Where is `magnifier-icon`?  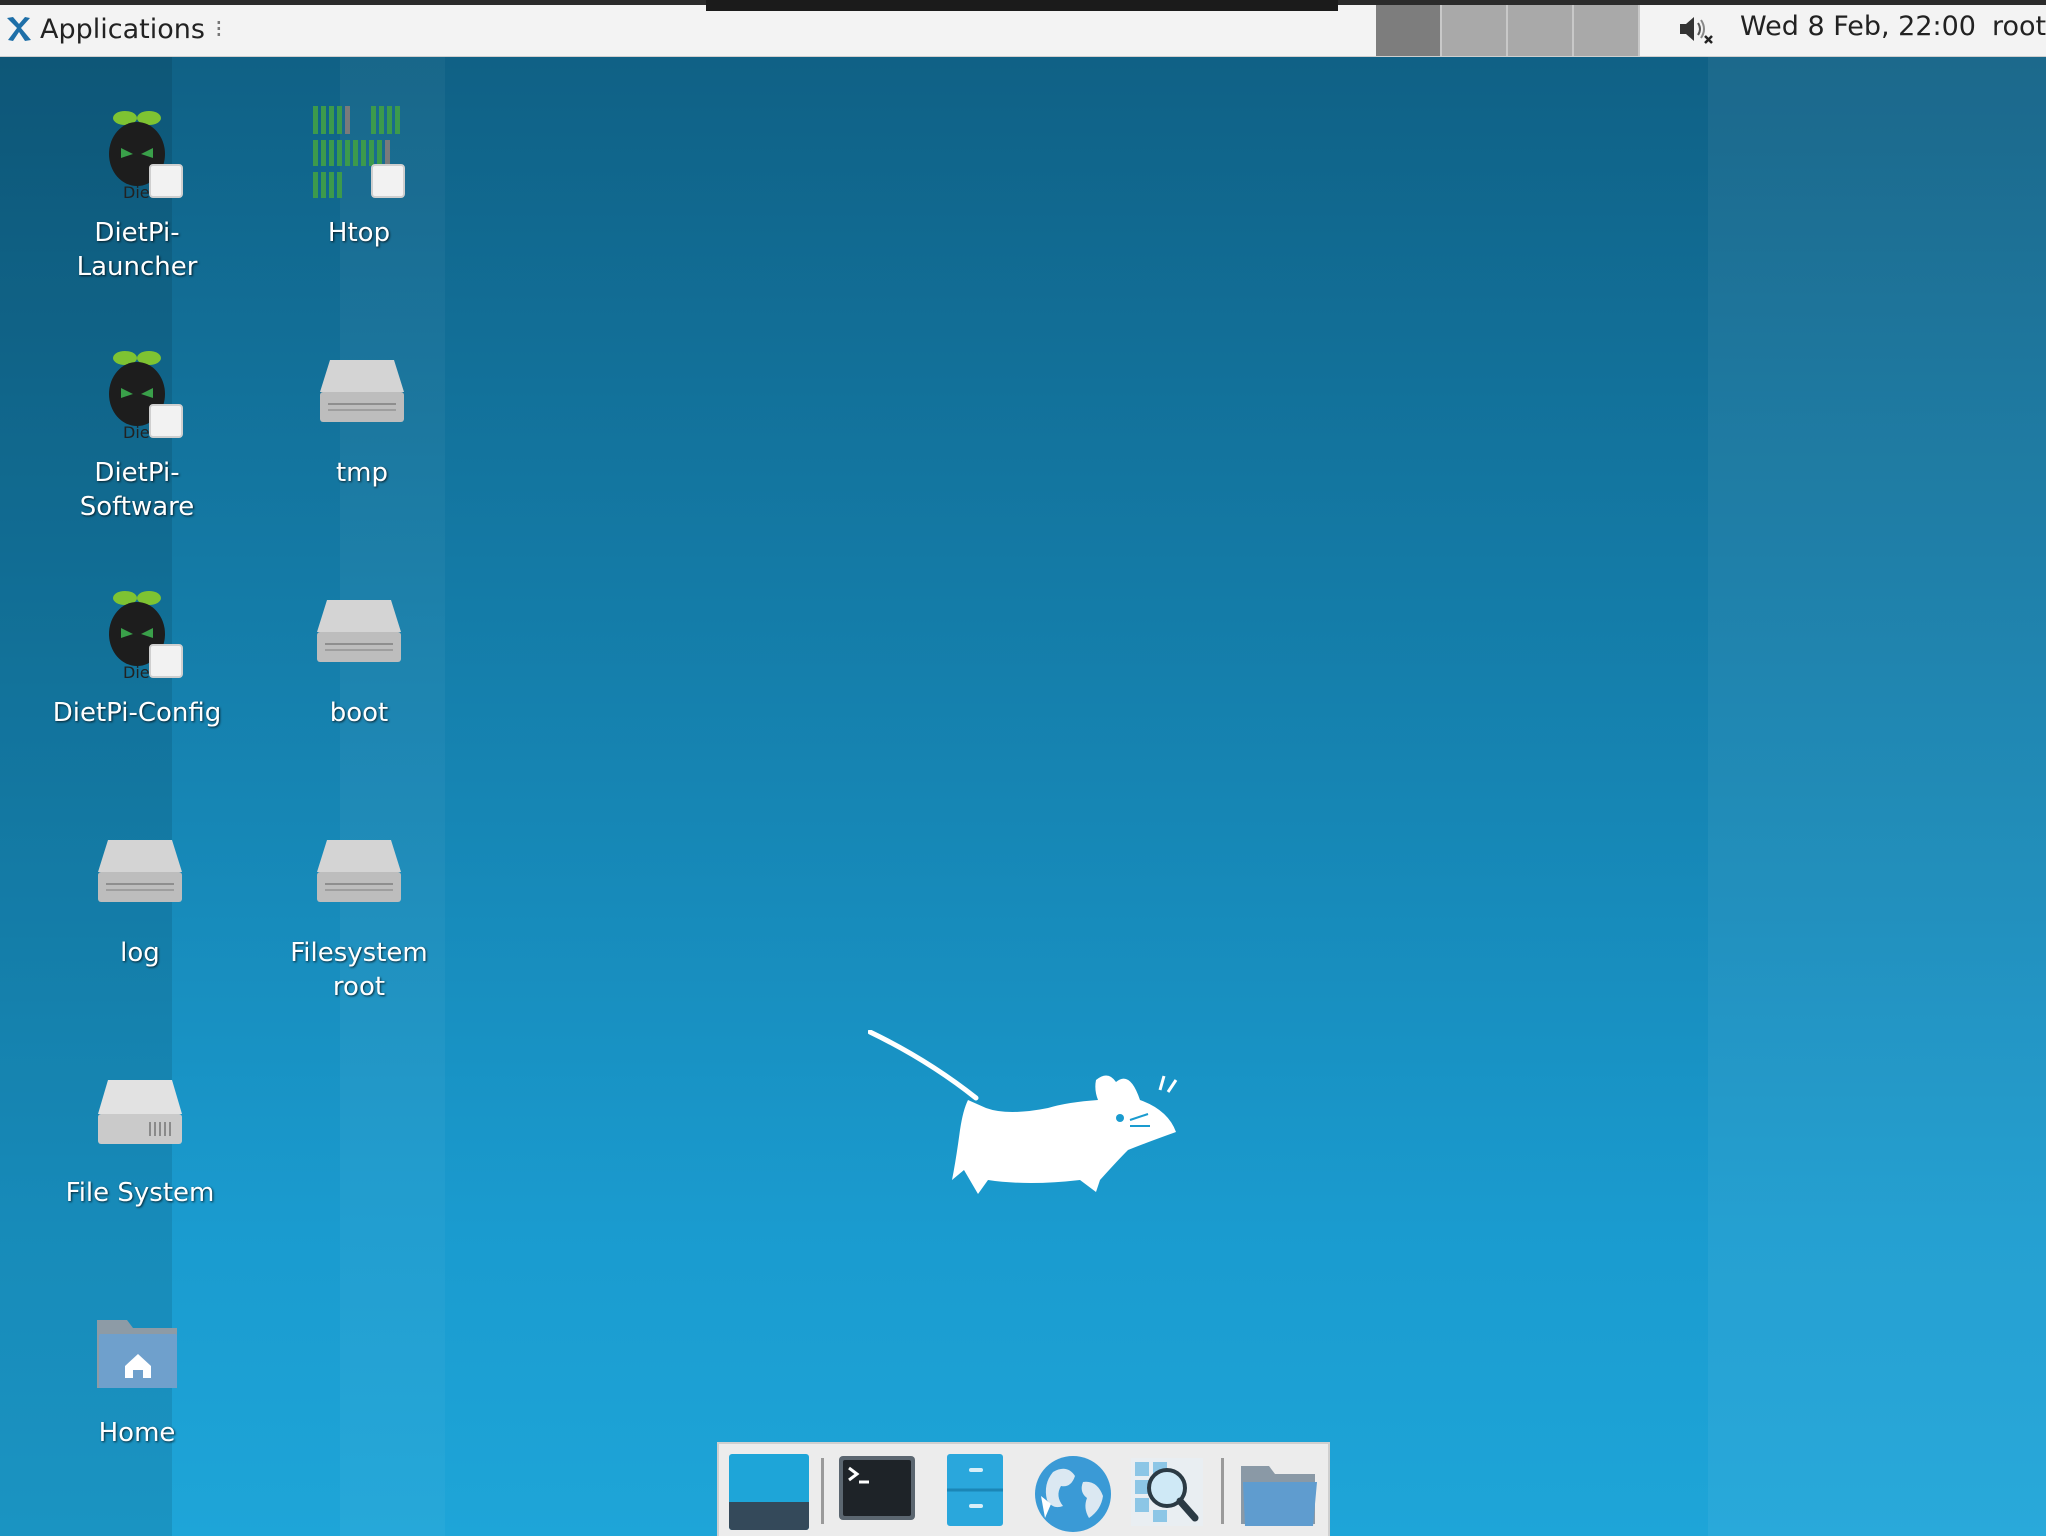 magnifier-icon is located at coordinates (1167, 1492).